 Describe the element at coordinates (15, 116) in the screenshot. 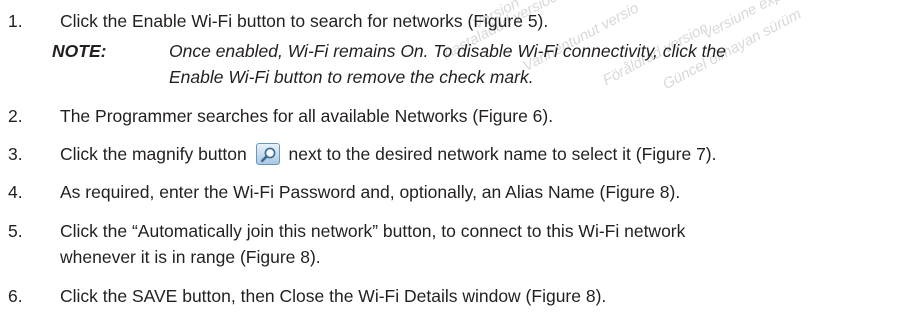

I see `step-number: 2.` at that location.